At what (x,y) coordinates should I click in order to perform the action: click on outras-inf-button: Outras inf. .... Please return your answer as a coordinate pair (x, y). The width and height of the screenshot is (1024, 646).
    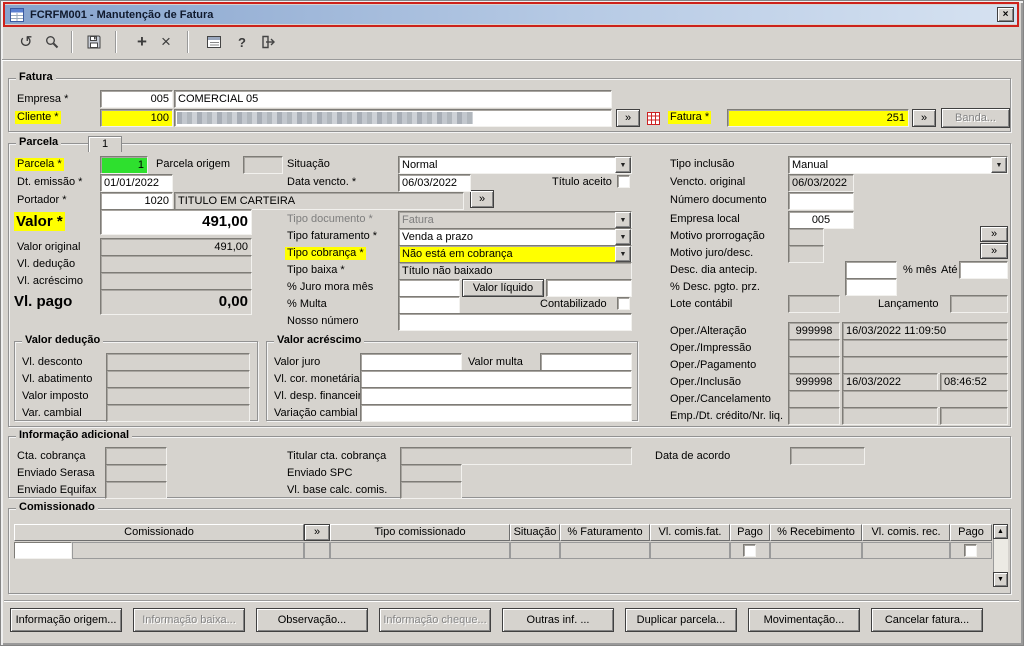
    Looking at the image, I should click on (558, 620).